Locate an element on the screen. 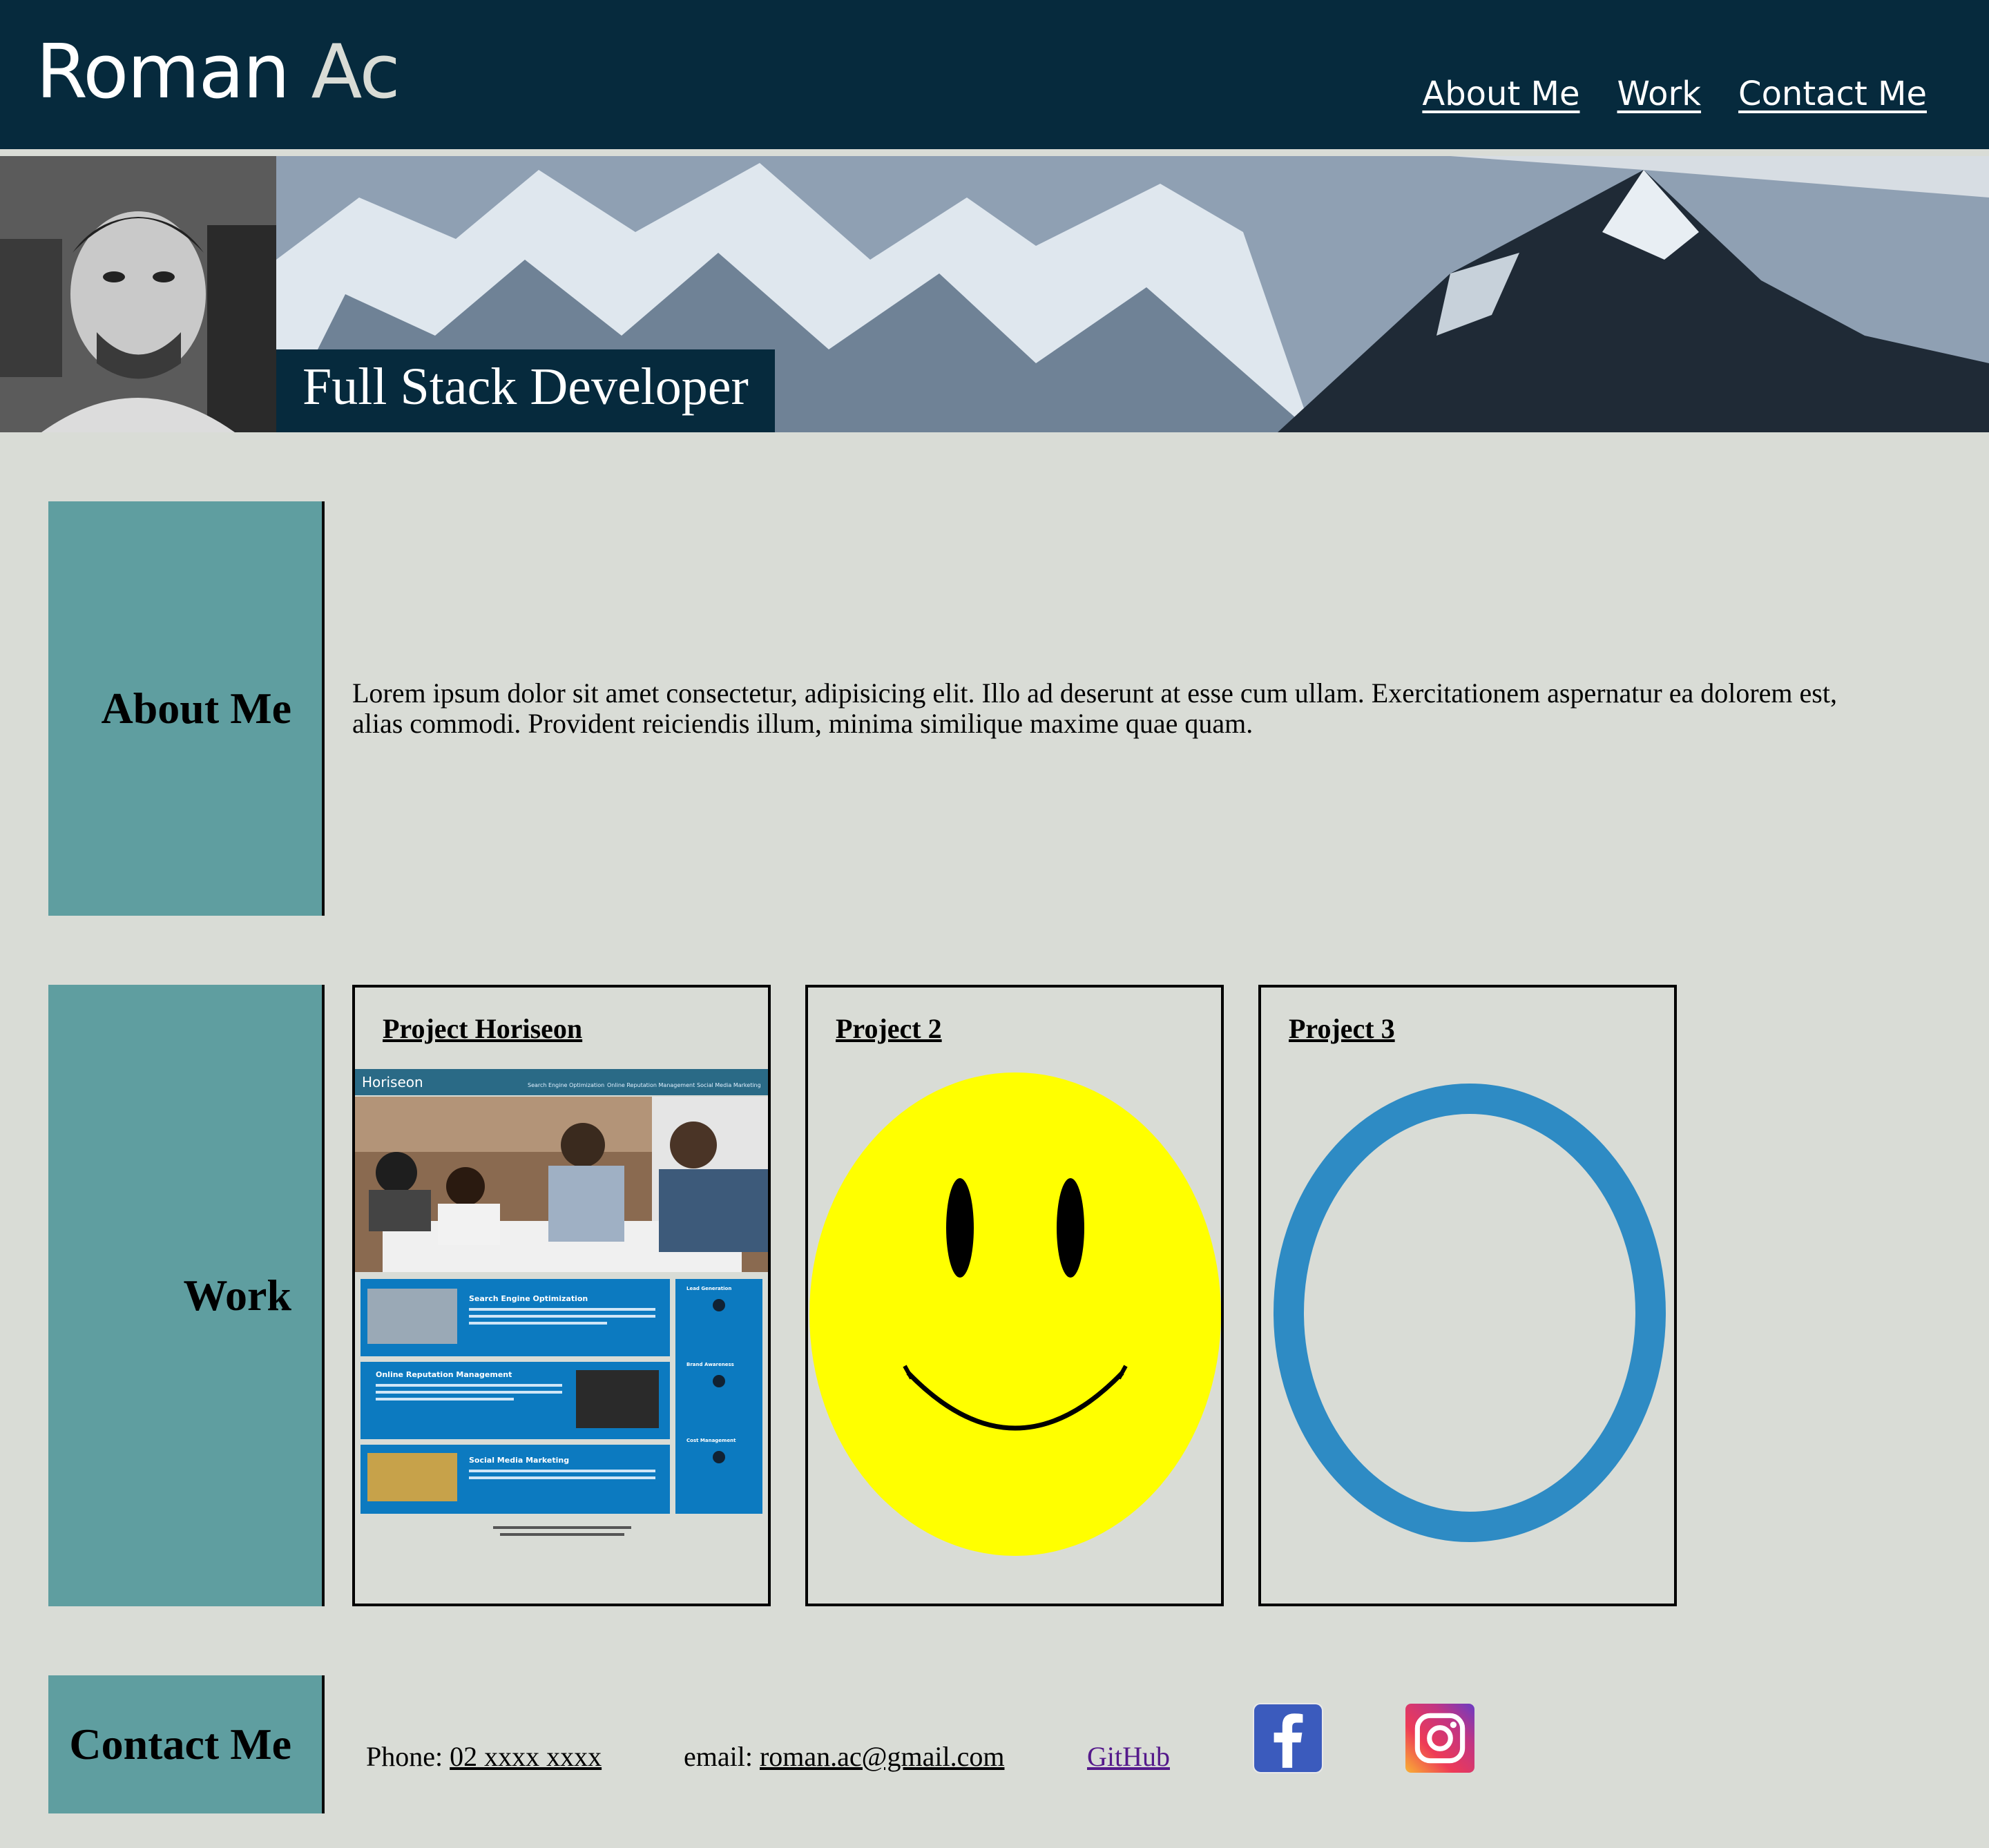 Image resolution: width=1989 pixels, height=1848 pixels. contact-phone: Phone: 02 xxxx xxxx is located at coordinates (484, 1756).